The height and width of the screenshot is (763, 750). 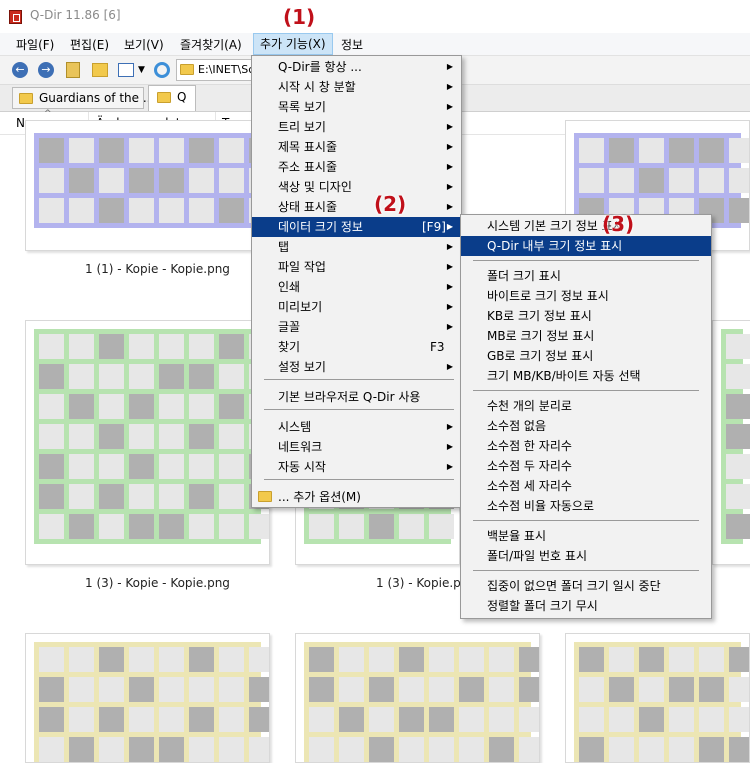 What do you see at coordinates (356, 467) in the screenshot?
I see `menu-item-19: 자동 시작 ▶` at bounding box center [356, 467].